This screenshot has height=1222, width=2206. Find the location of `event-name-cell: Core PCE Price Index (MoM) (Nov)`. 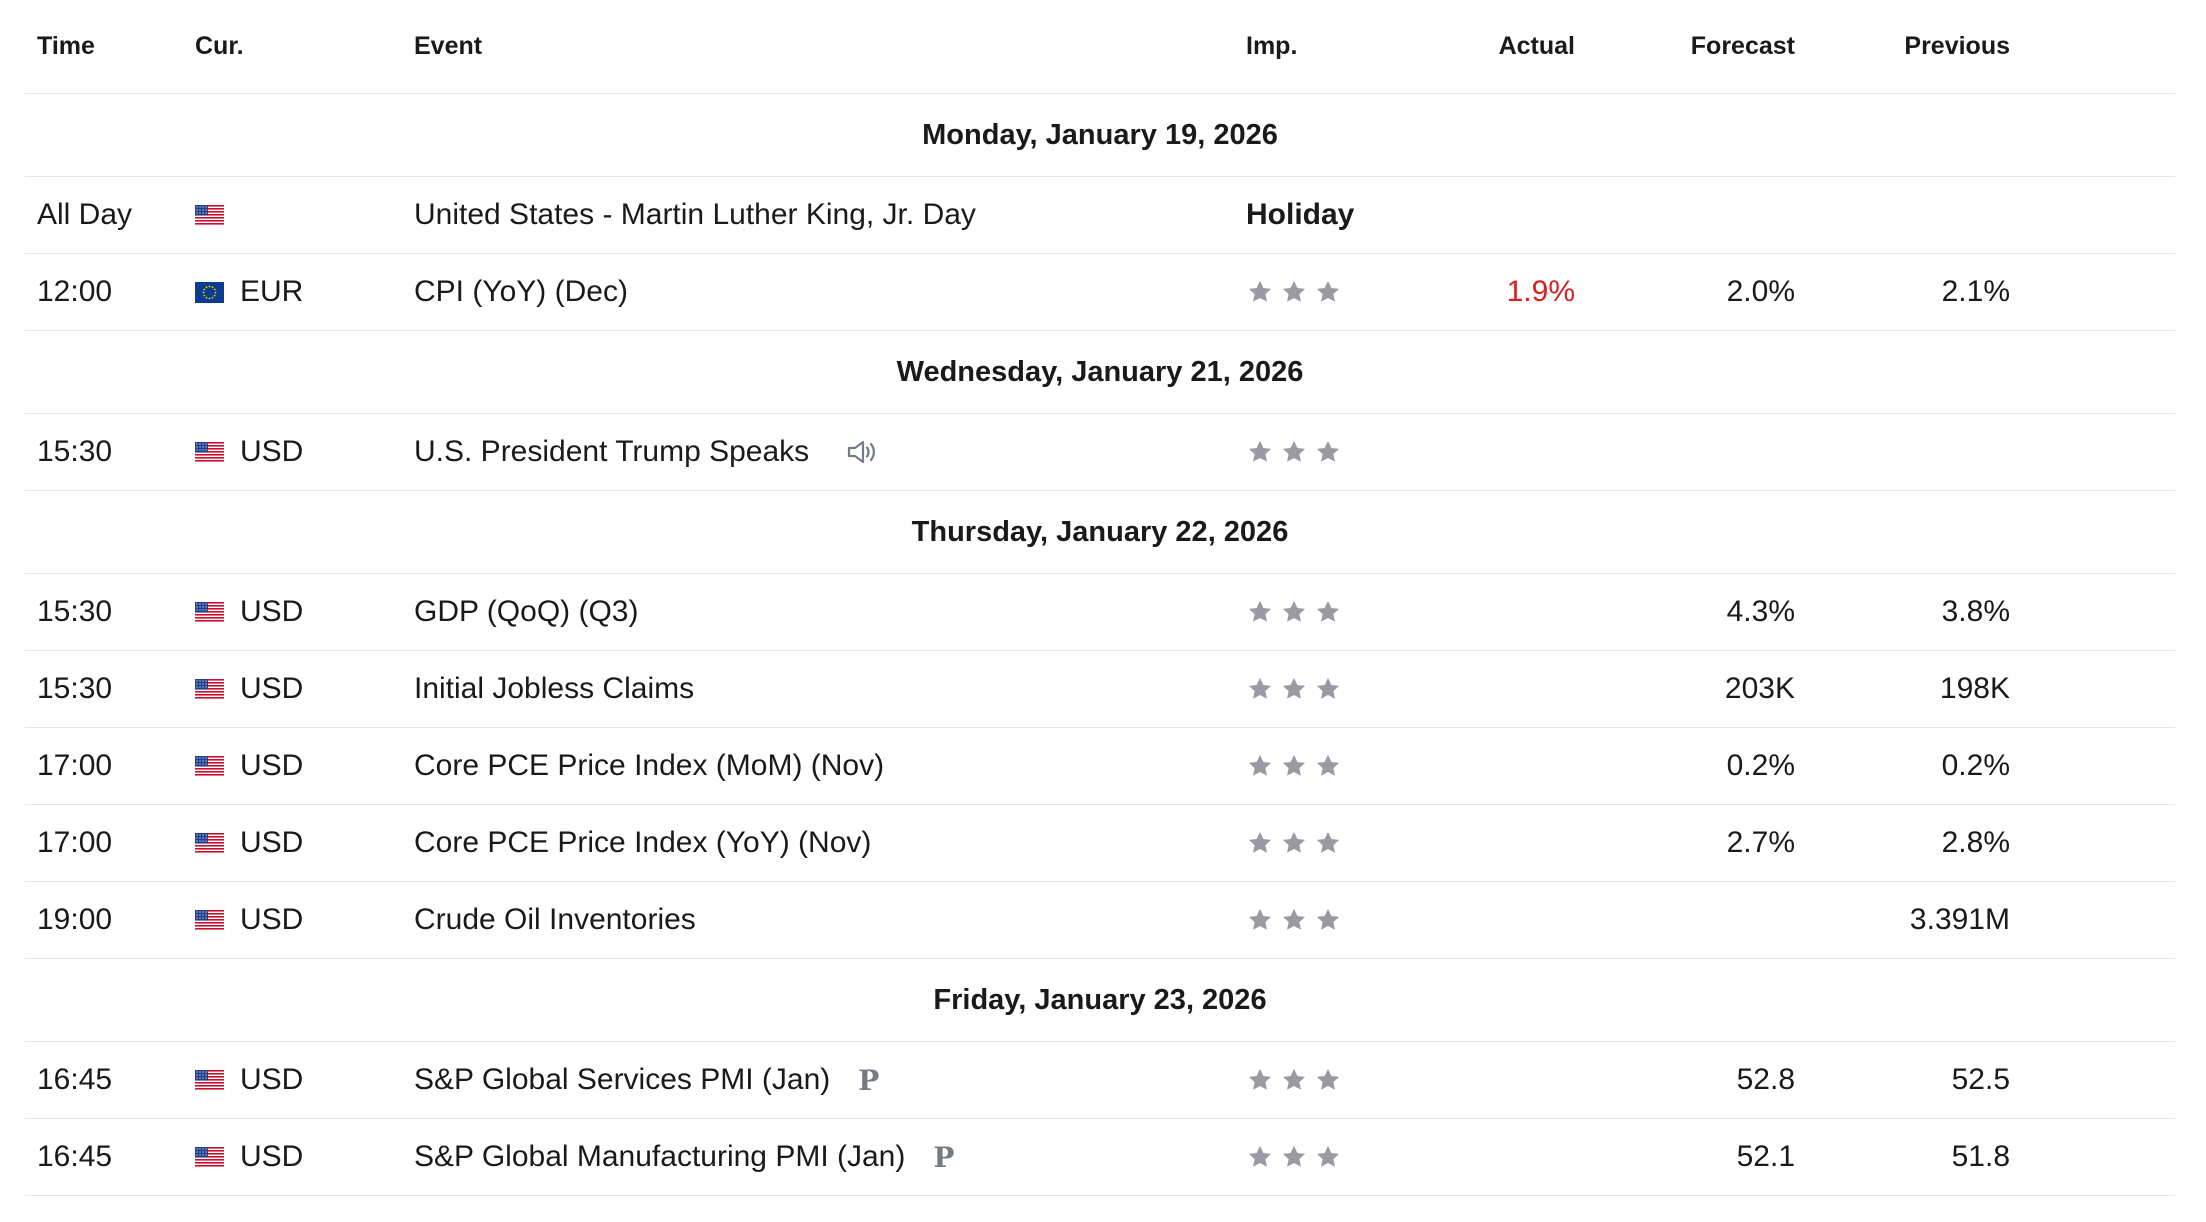

event-name-cell: Core PCE Price Index (MoM) (Nov) is located at coordinates (649, 766).